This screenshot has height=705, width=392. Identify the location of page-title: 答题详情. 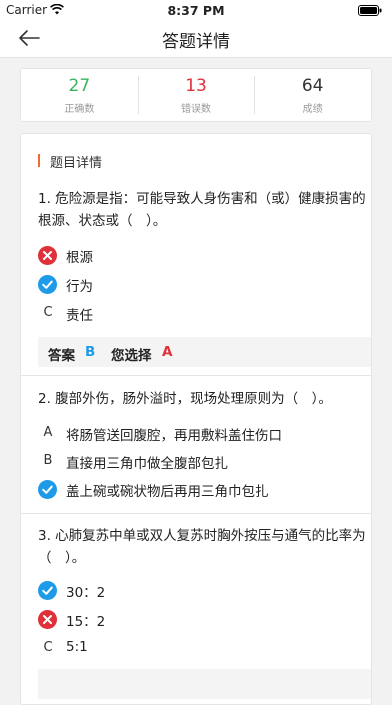
(196, 42).